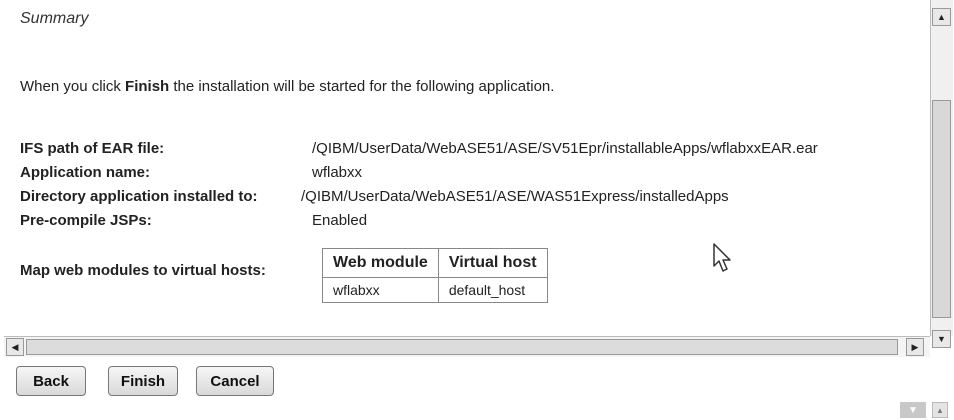 This screenshot has height=420, width=954. What do you see at coordinates (143, 270) in the screenshot?
I see `map-modules-label: Map web modules to virtual hosts:` at bounding box center [143, 270].